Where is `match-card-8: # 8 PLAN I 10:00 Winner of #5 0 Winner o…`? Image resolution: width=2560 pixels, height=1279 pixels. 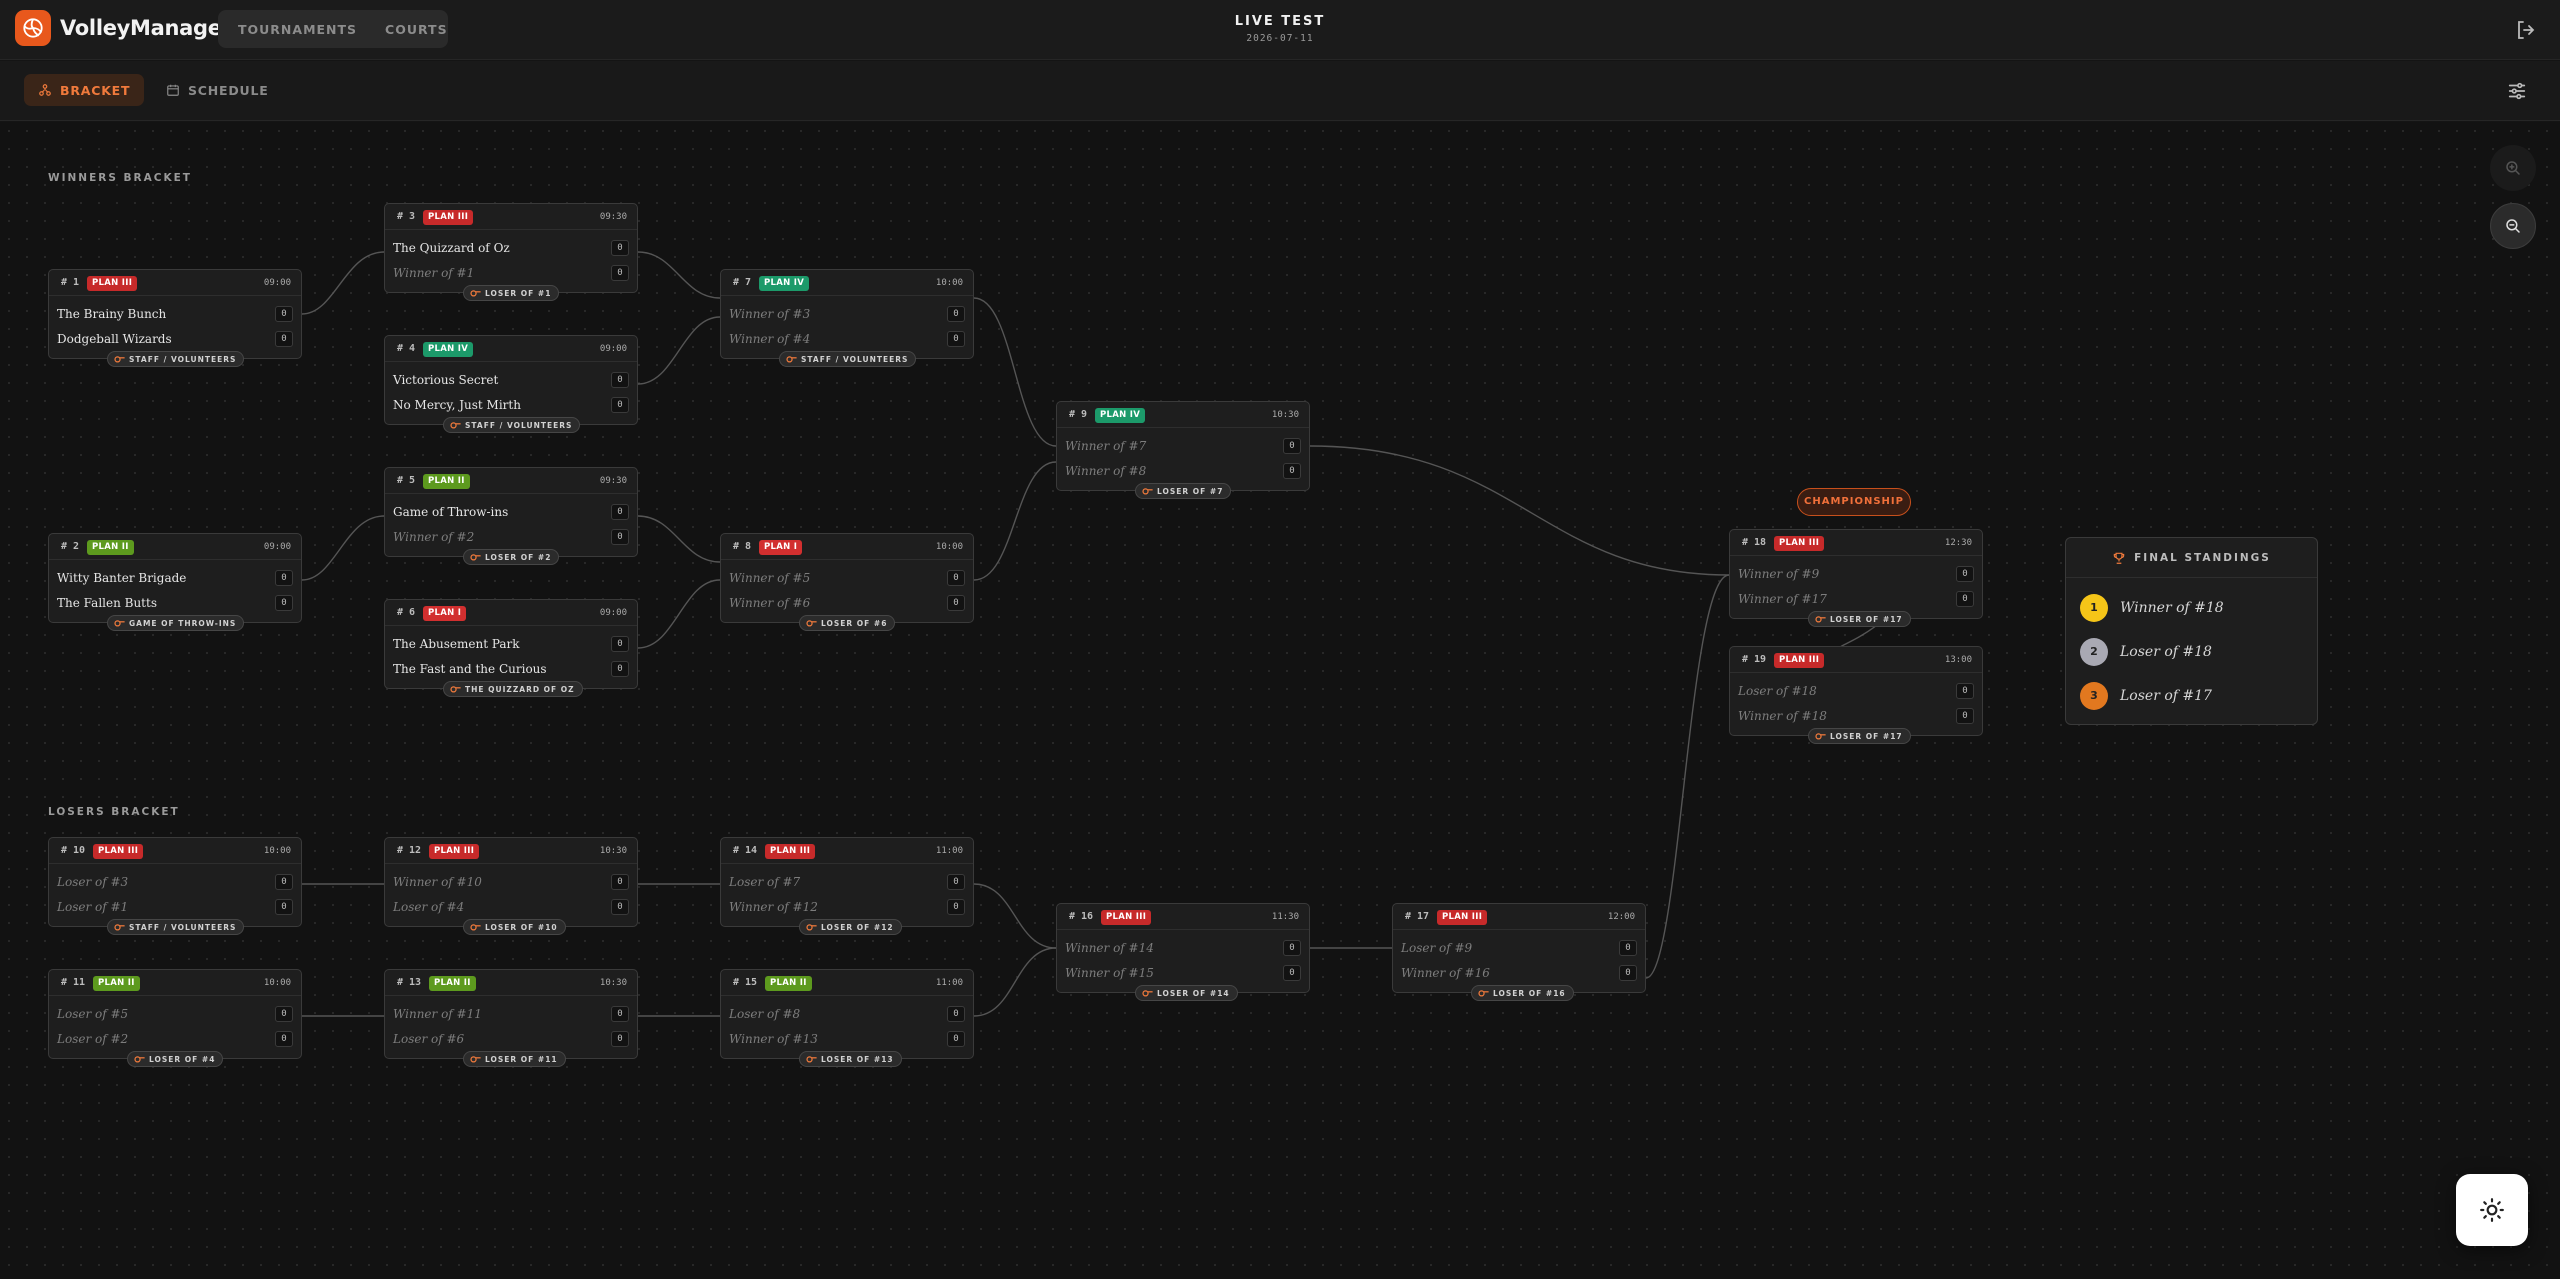
match-card-8: # 8 PLAN I 10:00 Winner of #5 0 Winner o… is located at coordinates (847, 582).